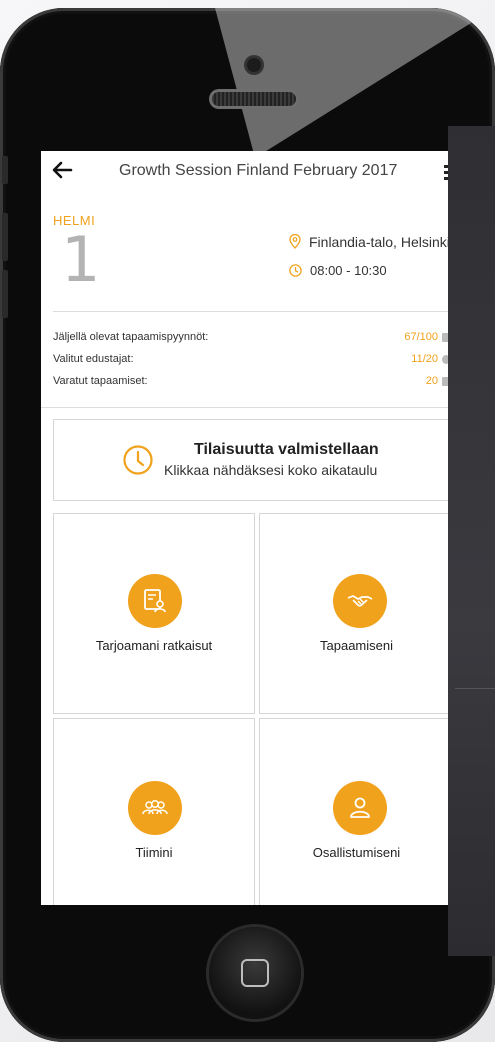  Describe the element at coordinates (424, 359) in the screenshot. I see `stat-value: 11/20` at that location.